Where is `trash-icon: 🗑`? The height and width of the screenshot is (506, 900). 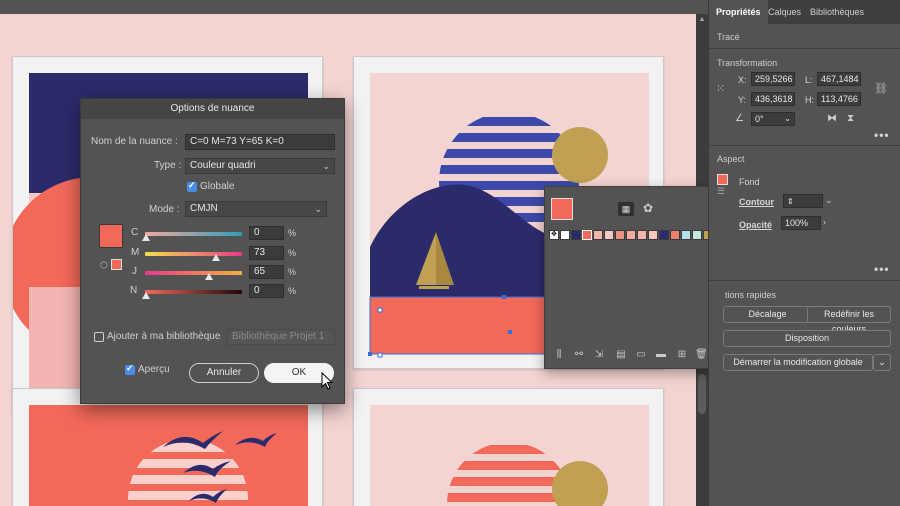
trash-icon: 🗑 is located at coordinates (701, 355).